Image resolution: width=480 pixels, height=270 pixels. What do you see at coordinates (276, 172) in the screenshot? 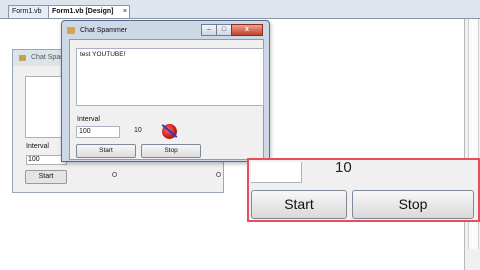
I see `zoomed-interval-field` at bounding box center [276, 172].